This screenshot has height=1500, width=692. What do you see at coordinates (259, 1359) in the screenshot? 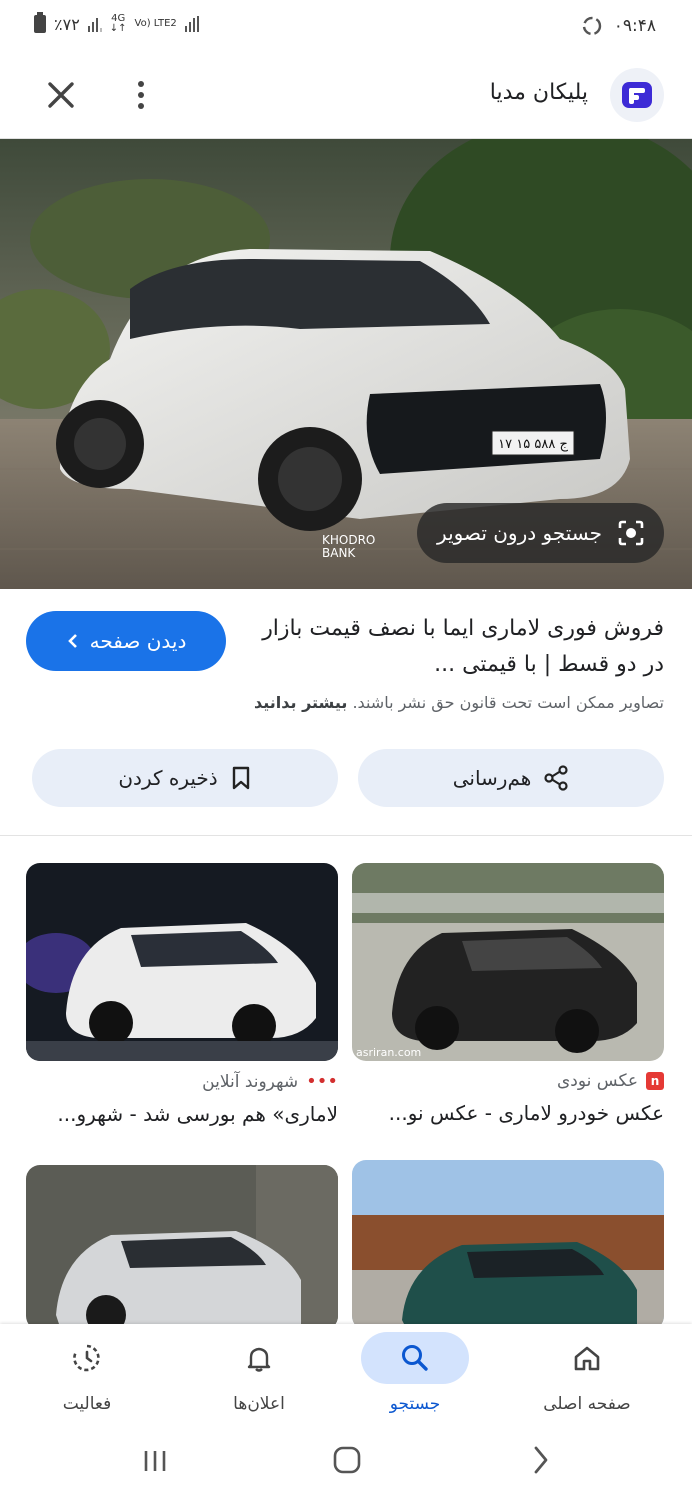
I see `bell-icon` at bounding box center [259, 1359].